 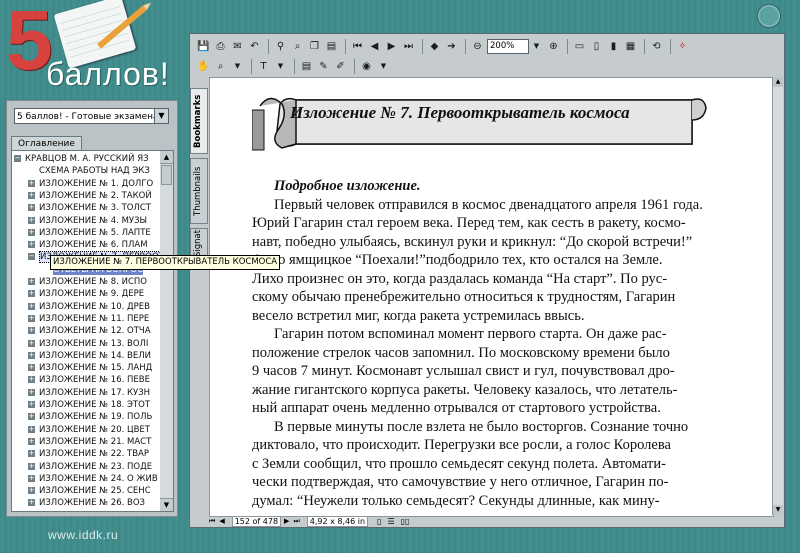 What do you see at coordinates (89, 307) in the screenshot?
I see `toc-item: + ИЗЛОЖЕНИЕ № 10. ДРЕВ` at bounding box center [89, 307].